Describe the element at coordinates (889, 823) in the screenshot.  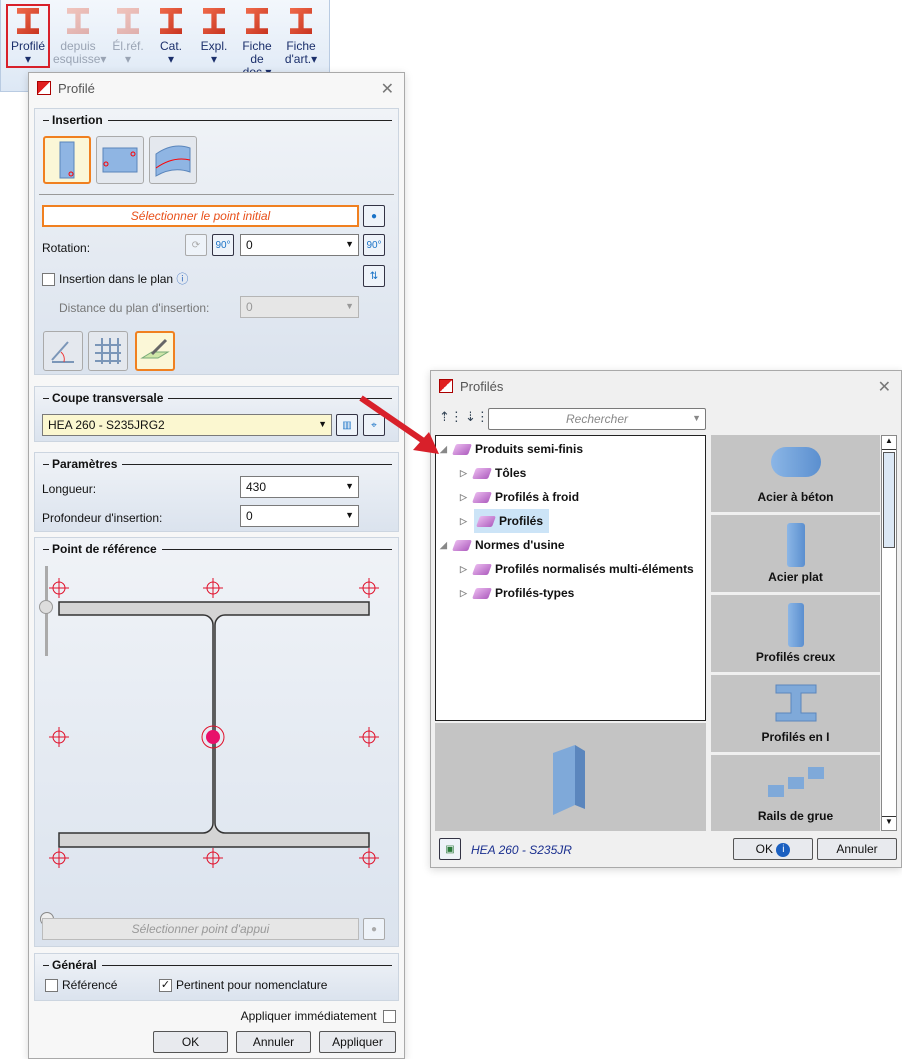
I see `scroll-down-icon: ▼` at that location.